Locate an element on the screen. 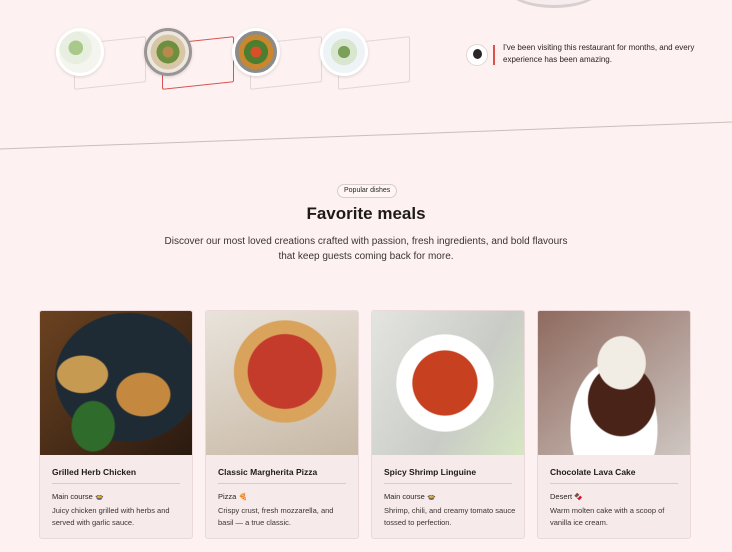  section-divider is located at coordinates (366, 135).